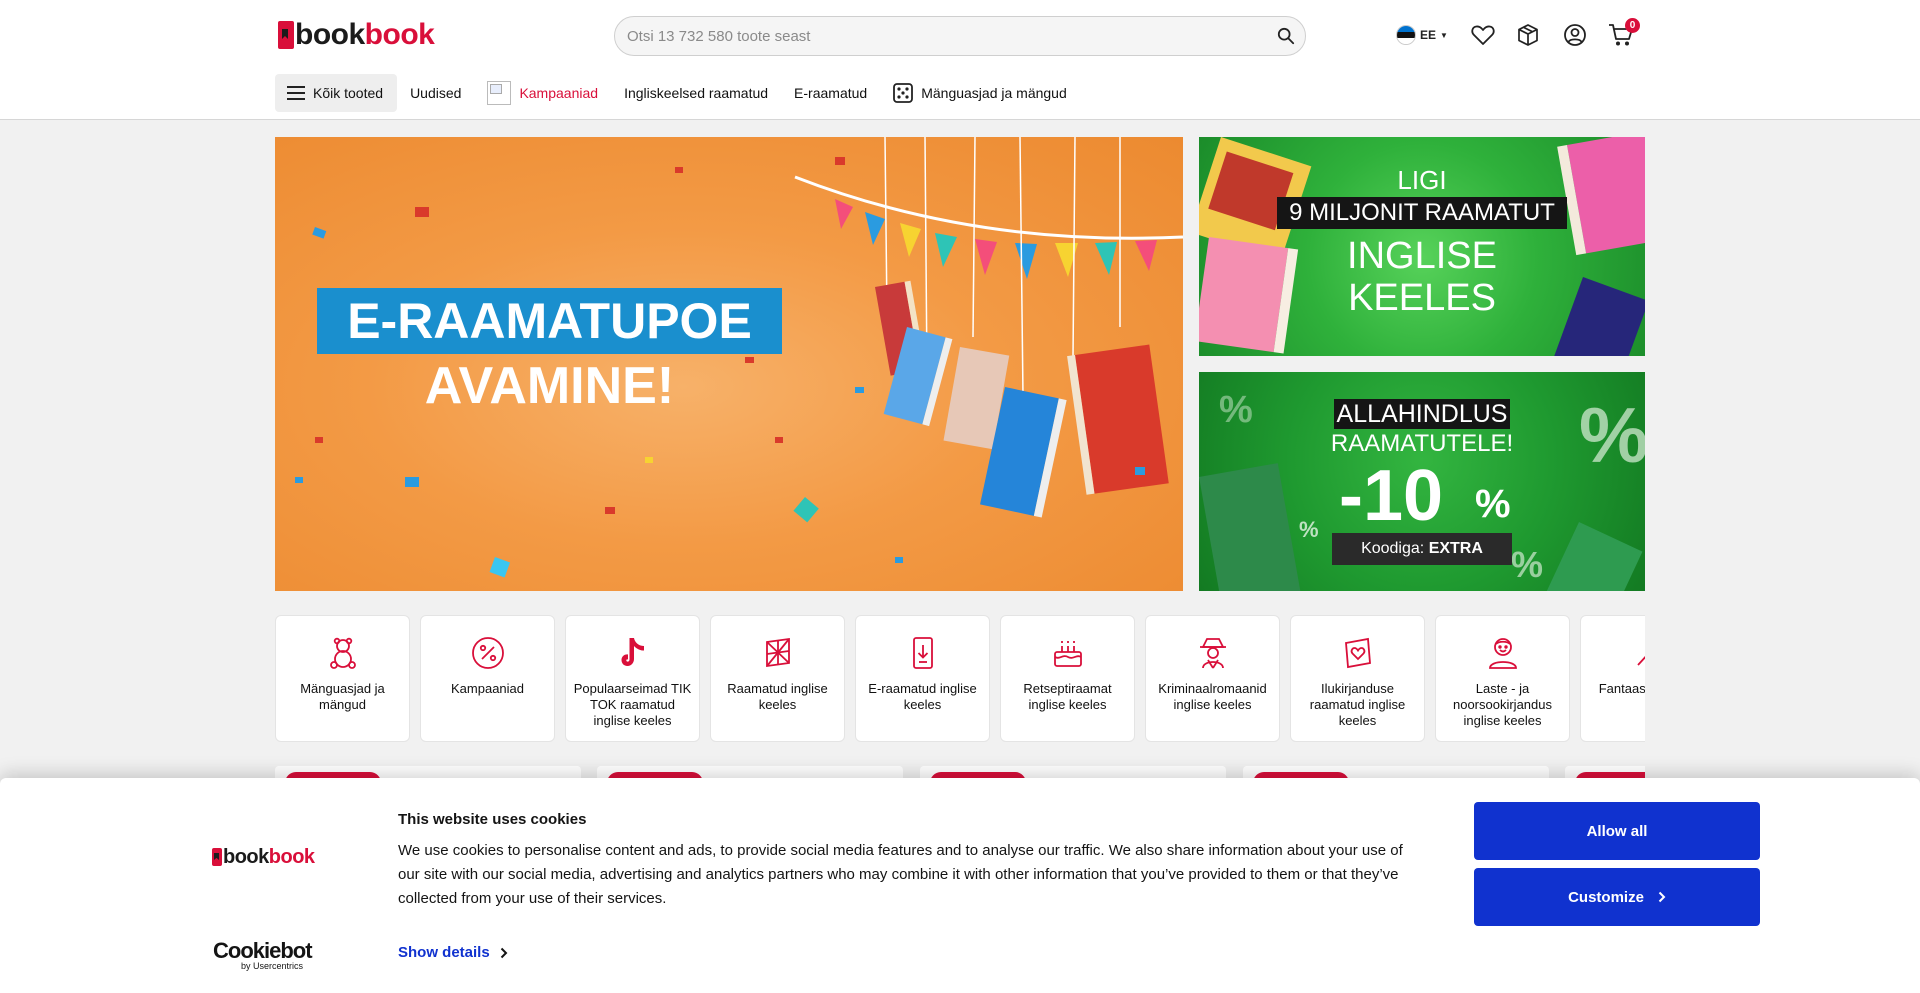 This screenshot has width=1920, height=993. Describe the element at coordinates (922, 696) in the screenshot. I see `category-label: E-raamatud inglise keeles` at that location.